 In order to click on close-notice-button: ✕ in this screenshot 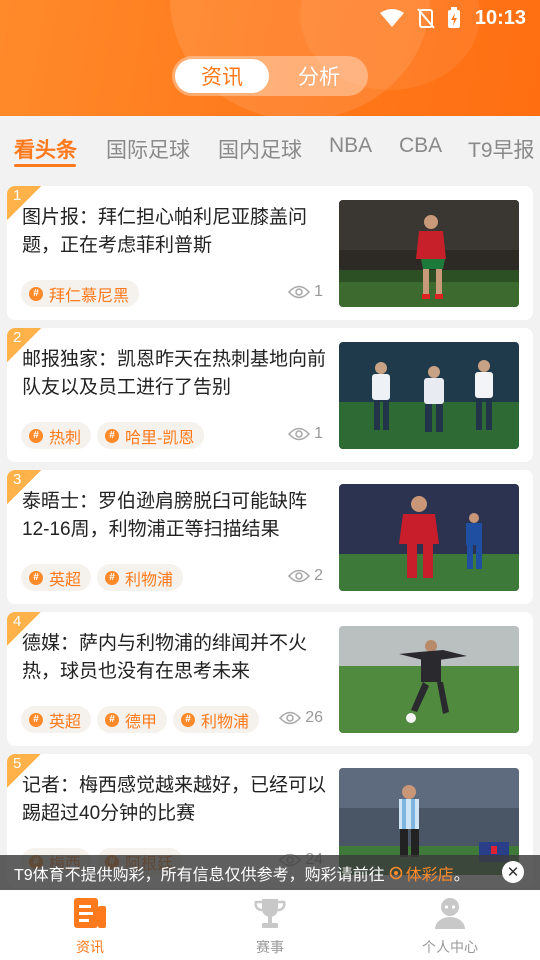, I will do `click(513, 872)`.